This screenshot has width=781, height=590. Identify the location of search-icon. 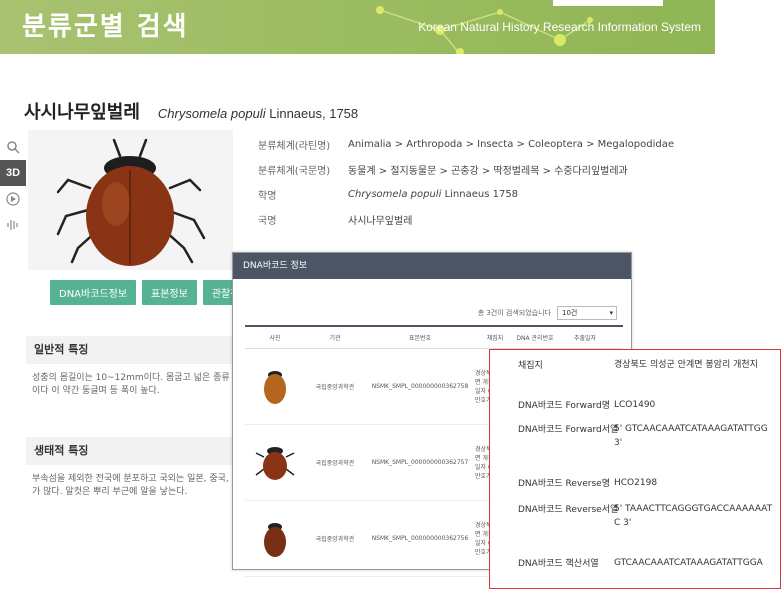
(13, 147).